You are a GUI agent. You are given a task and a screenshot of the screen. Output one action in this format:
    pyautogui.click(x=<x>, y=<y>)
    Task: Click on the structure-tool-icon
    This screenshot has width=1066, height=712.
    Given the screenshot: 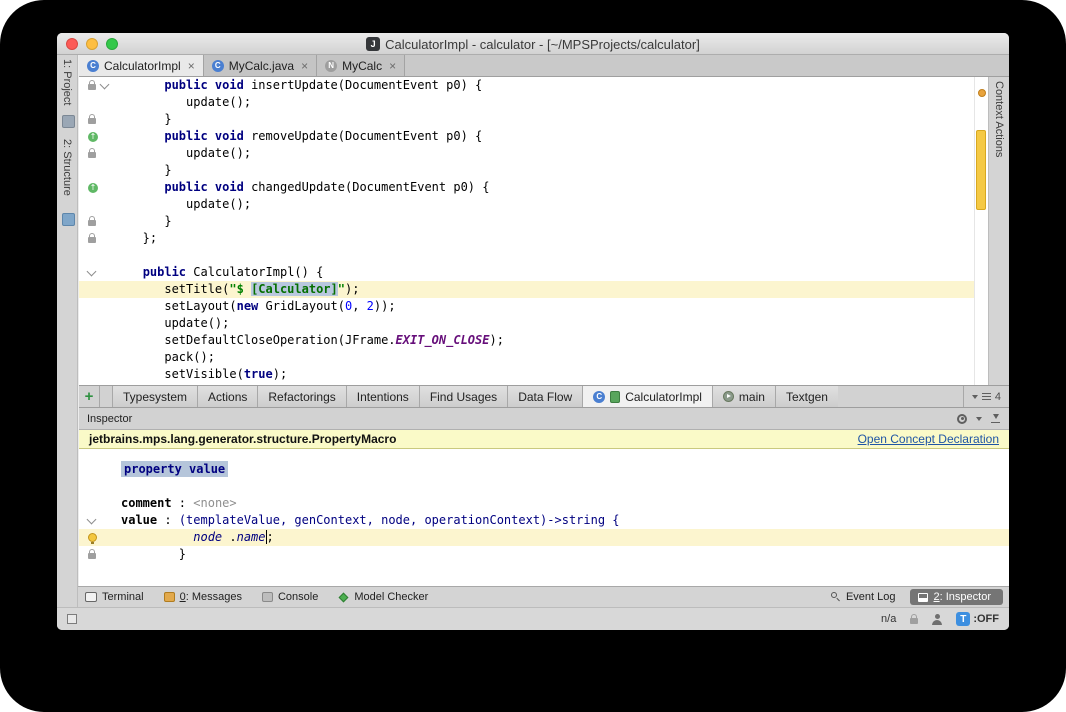 What is the action you would take?
    pyautogui.click(x=68, y=219)
    